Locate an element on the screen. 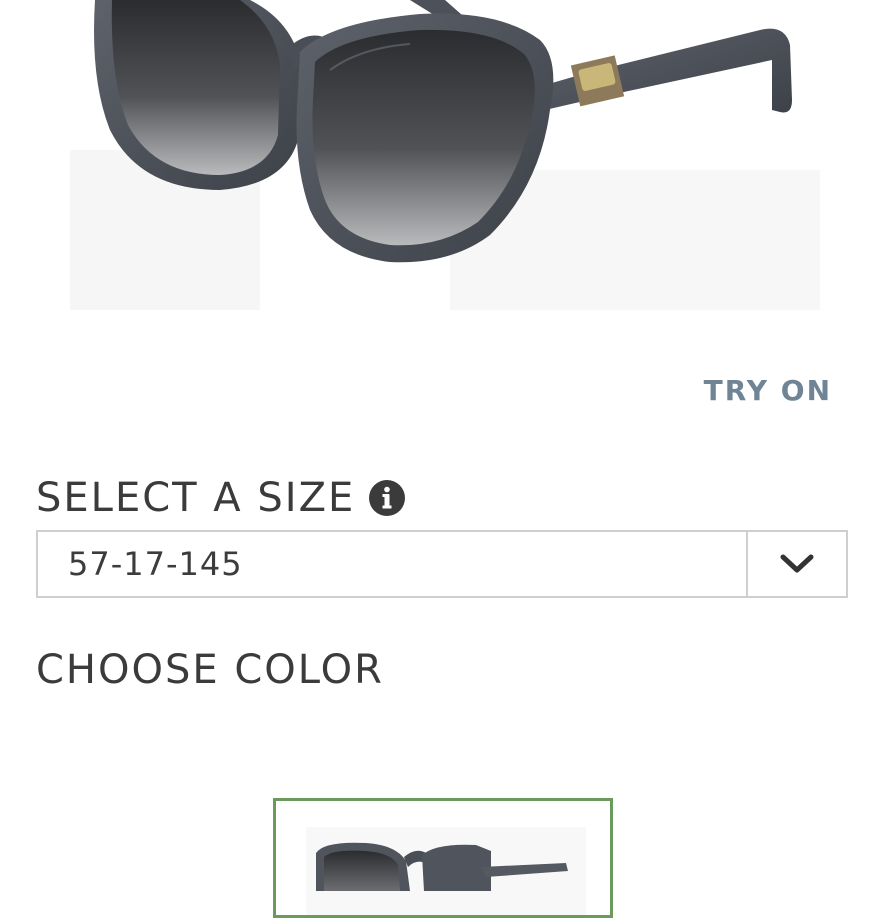 This screenshot has height=918, width=886. try-on-button: TRY ON is located at coordinates (768, 390).